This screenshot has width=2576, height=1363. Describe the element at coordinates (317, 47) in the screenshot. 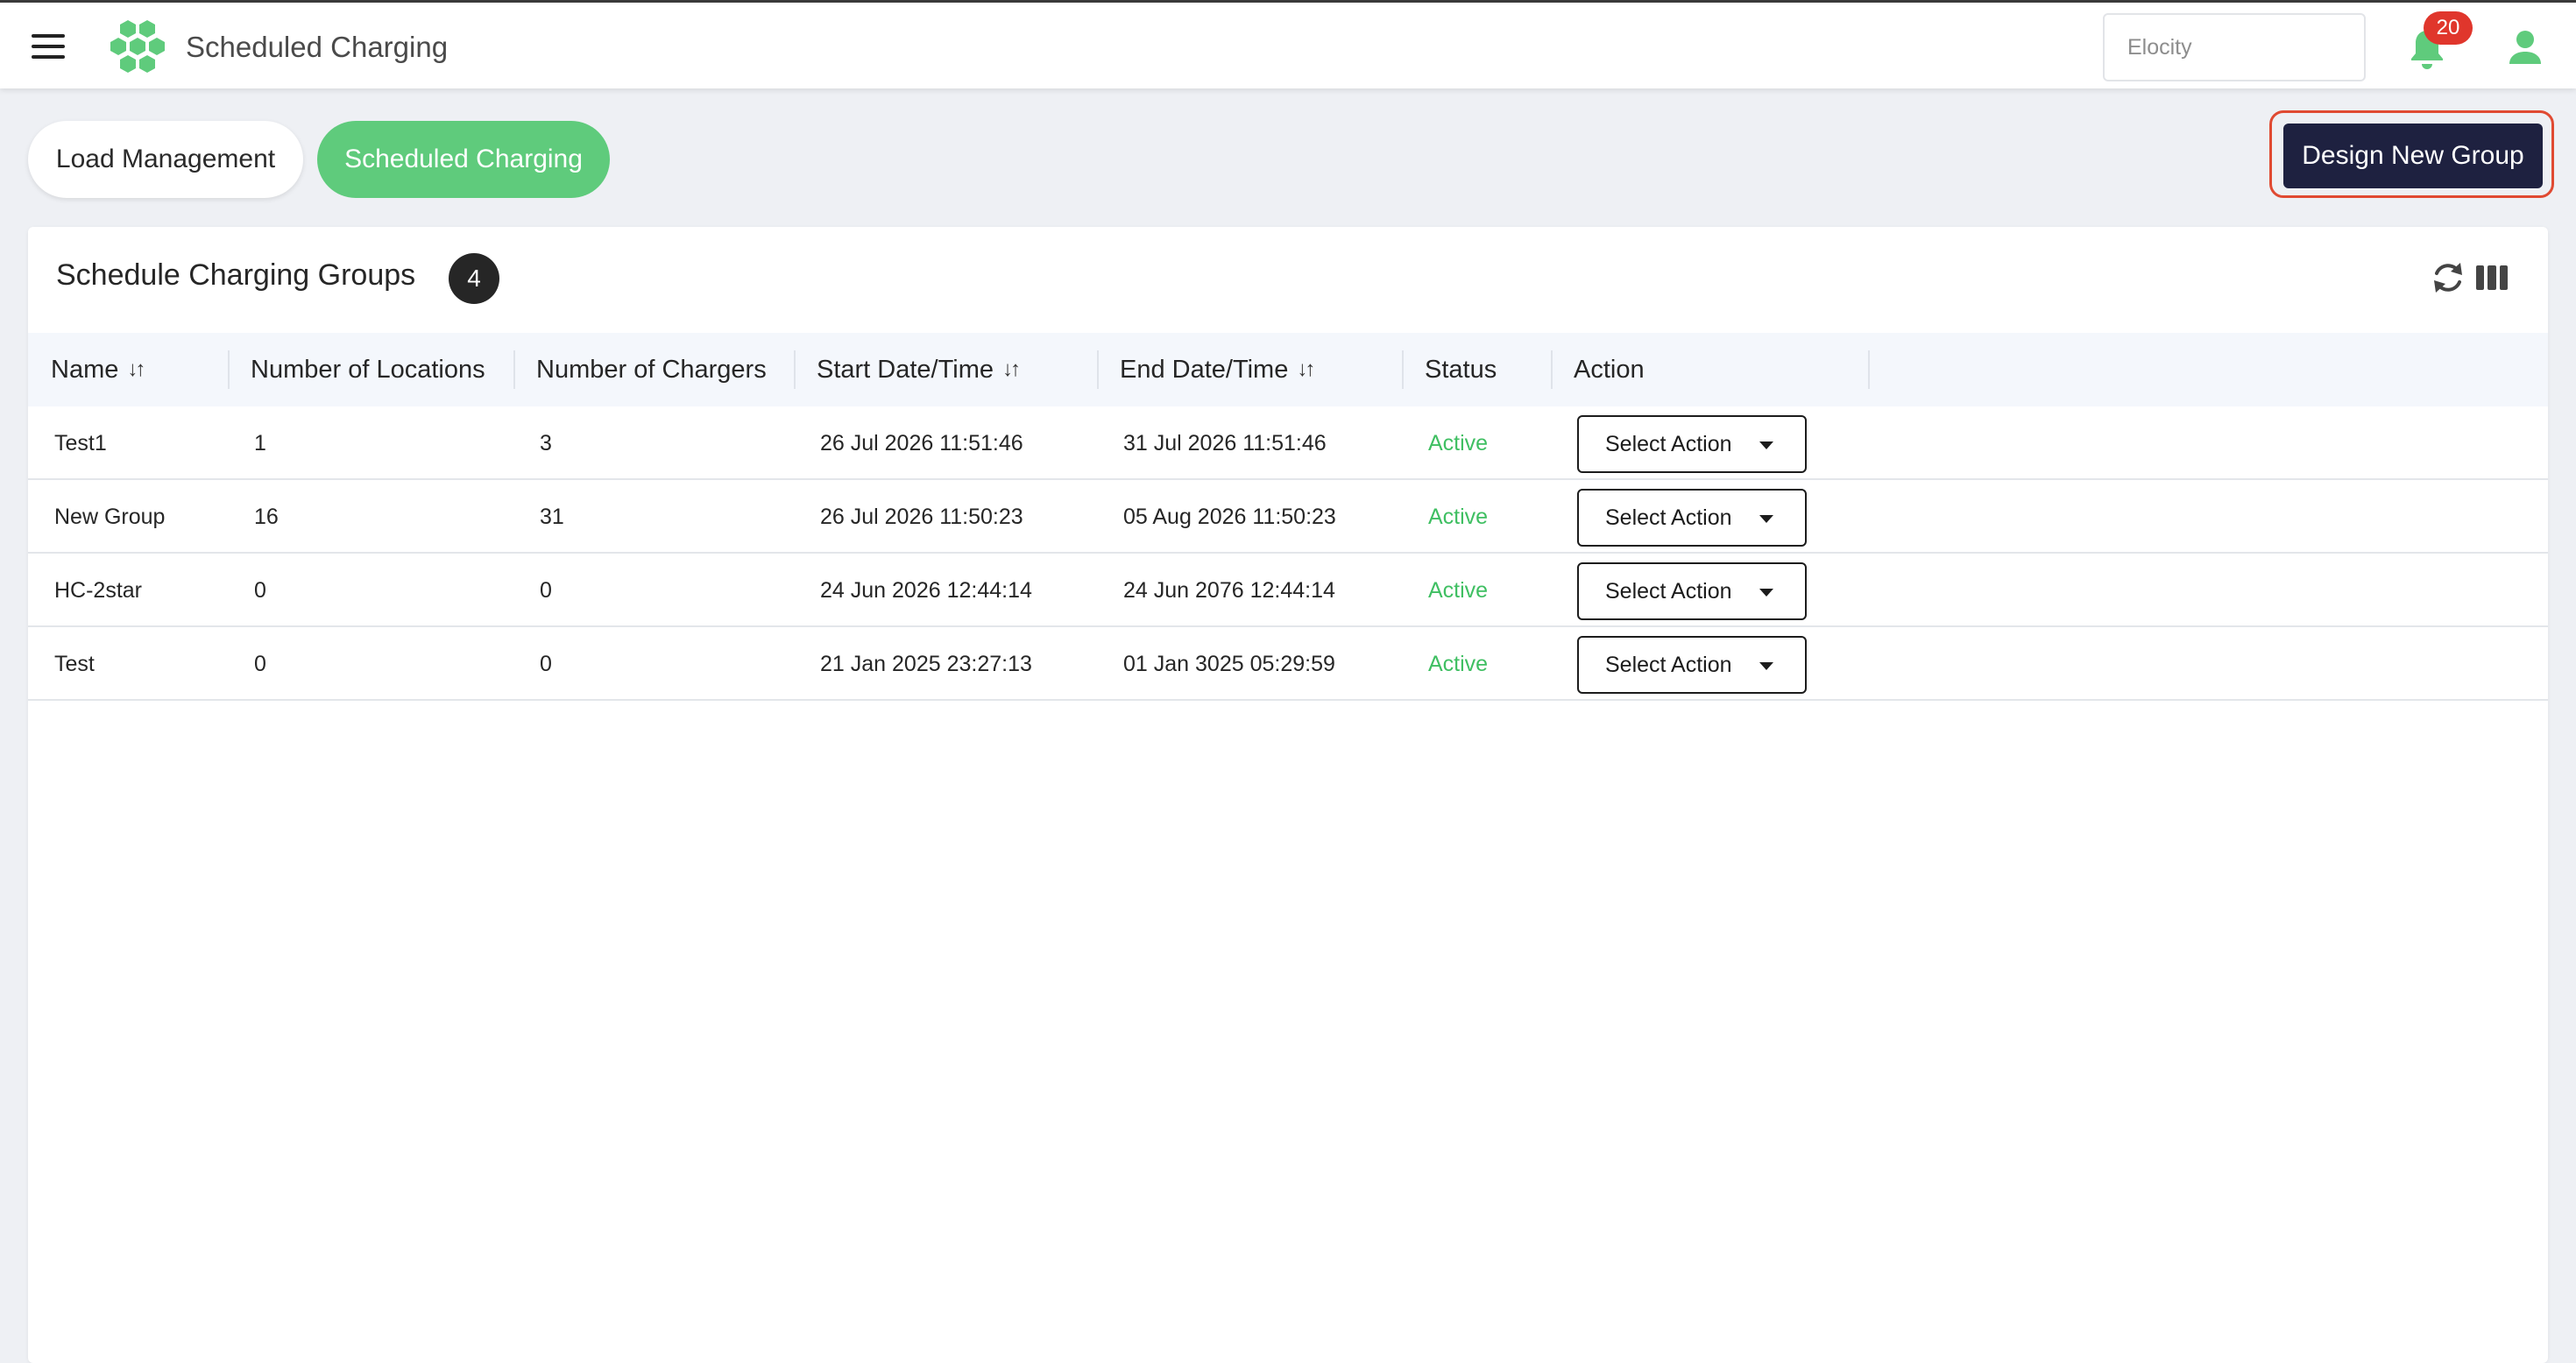

I see `page-title: Scheduled Charging` at that location.